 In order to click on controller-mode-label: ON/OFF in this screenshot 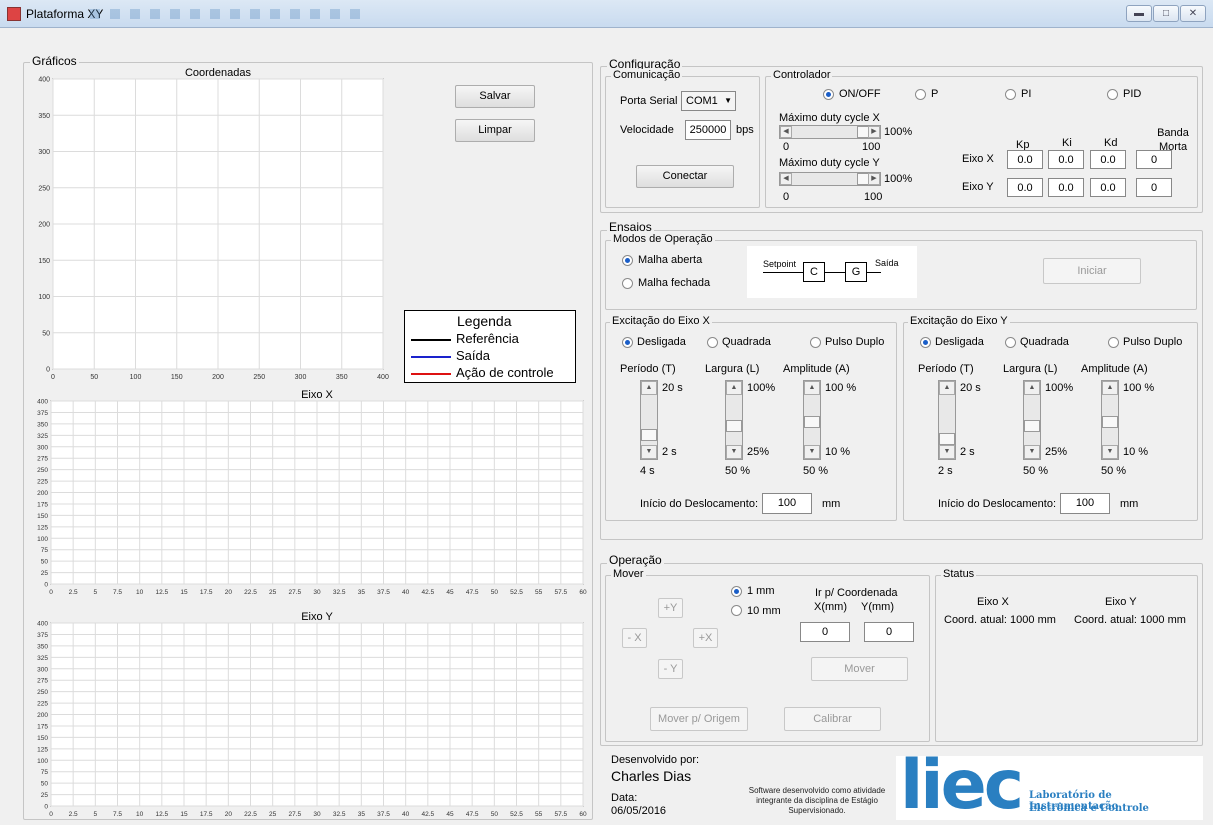, I will do `click(860, 94)`.